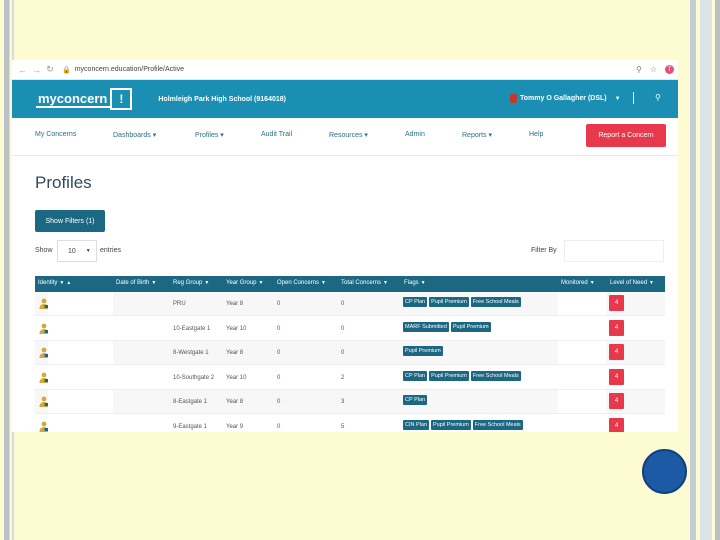 The image size is (720, 540). Describe the element at coordinates (50, 69) in the screenshot. I see `reload-icon: ↻` at that location.